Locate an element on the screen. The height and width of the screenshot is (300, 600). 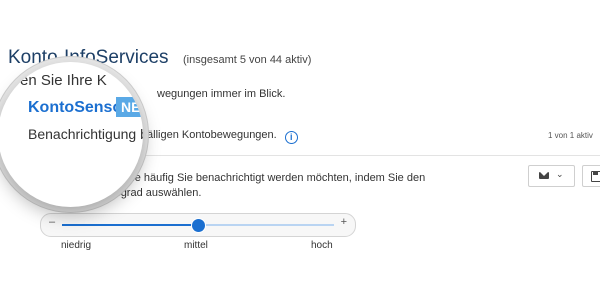
new-badge: NEU is located at coordinates (129, 107).